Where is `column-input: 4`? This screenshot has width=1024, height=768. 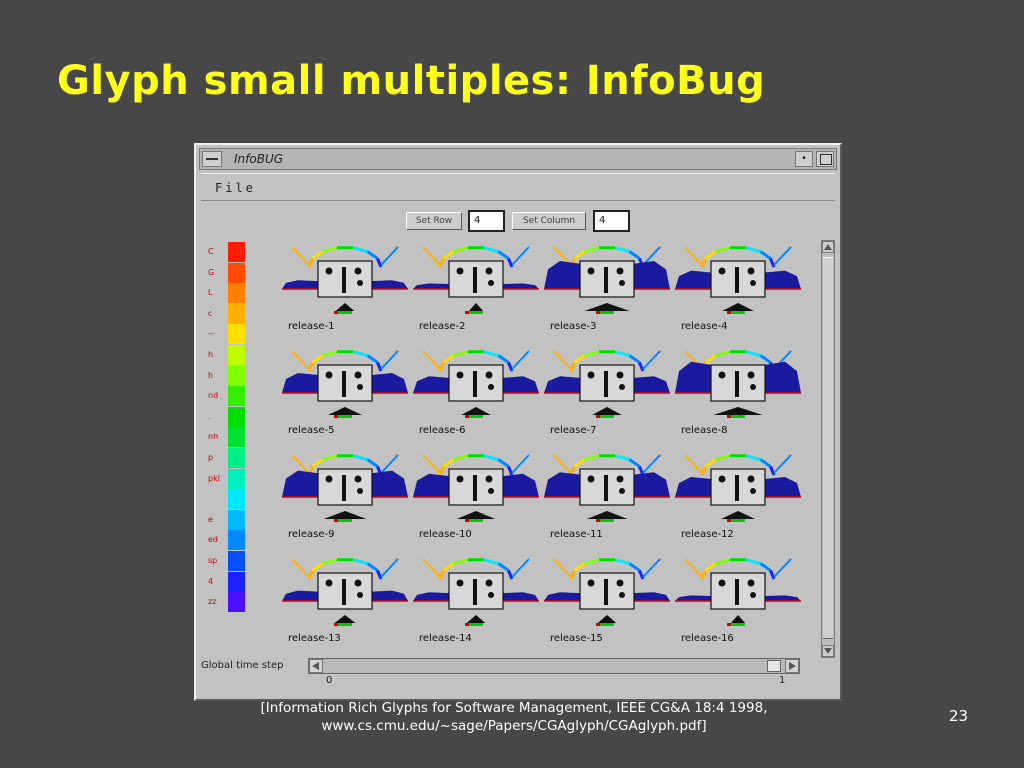 column-input: 4 is located at coordinates (611, 221).